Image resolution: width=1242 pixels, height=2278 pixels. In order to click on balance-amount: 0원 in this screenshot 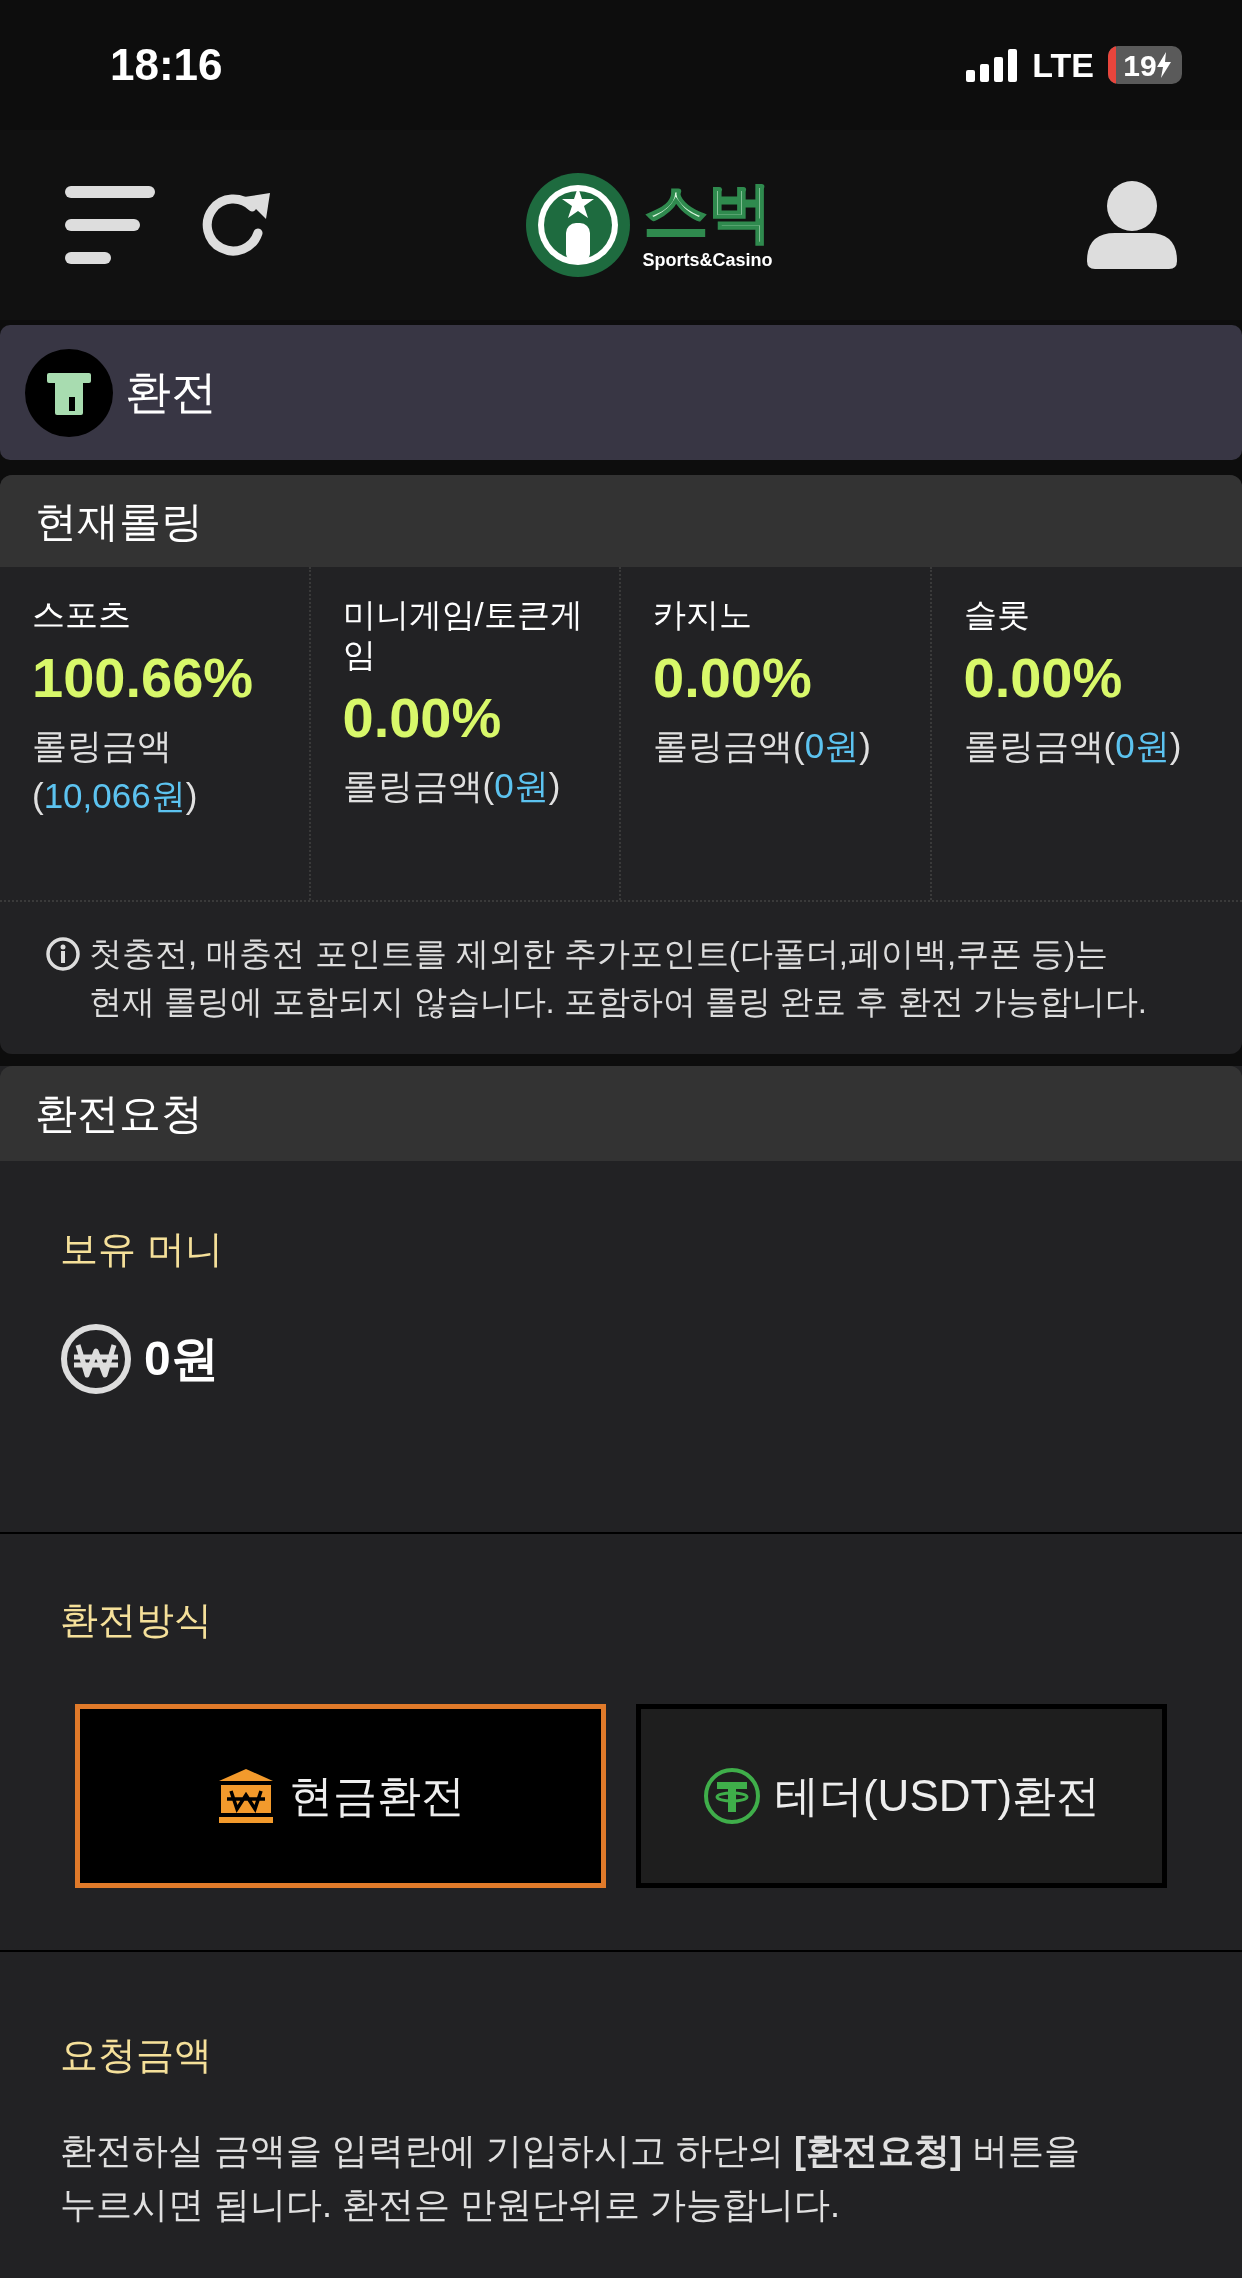, I will do `click(181, 1359)`.